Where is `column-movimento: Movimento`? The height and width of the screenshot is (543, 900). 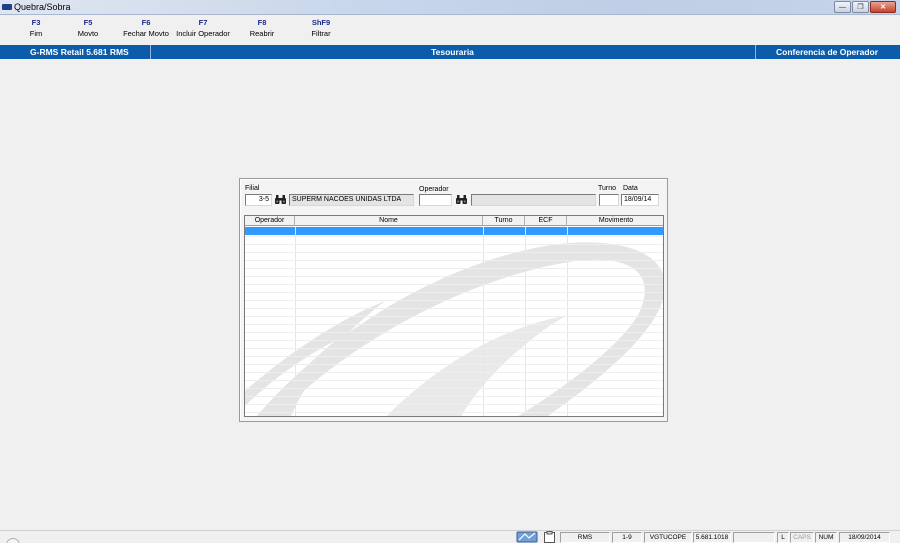
column-movimento: Movimento is located at coordinates (615, 221).